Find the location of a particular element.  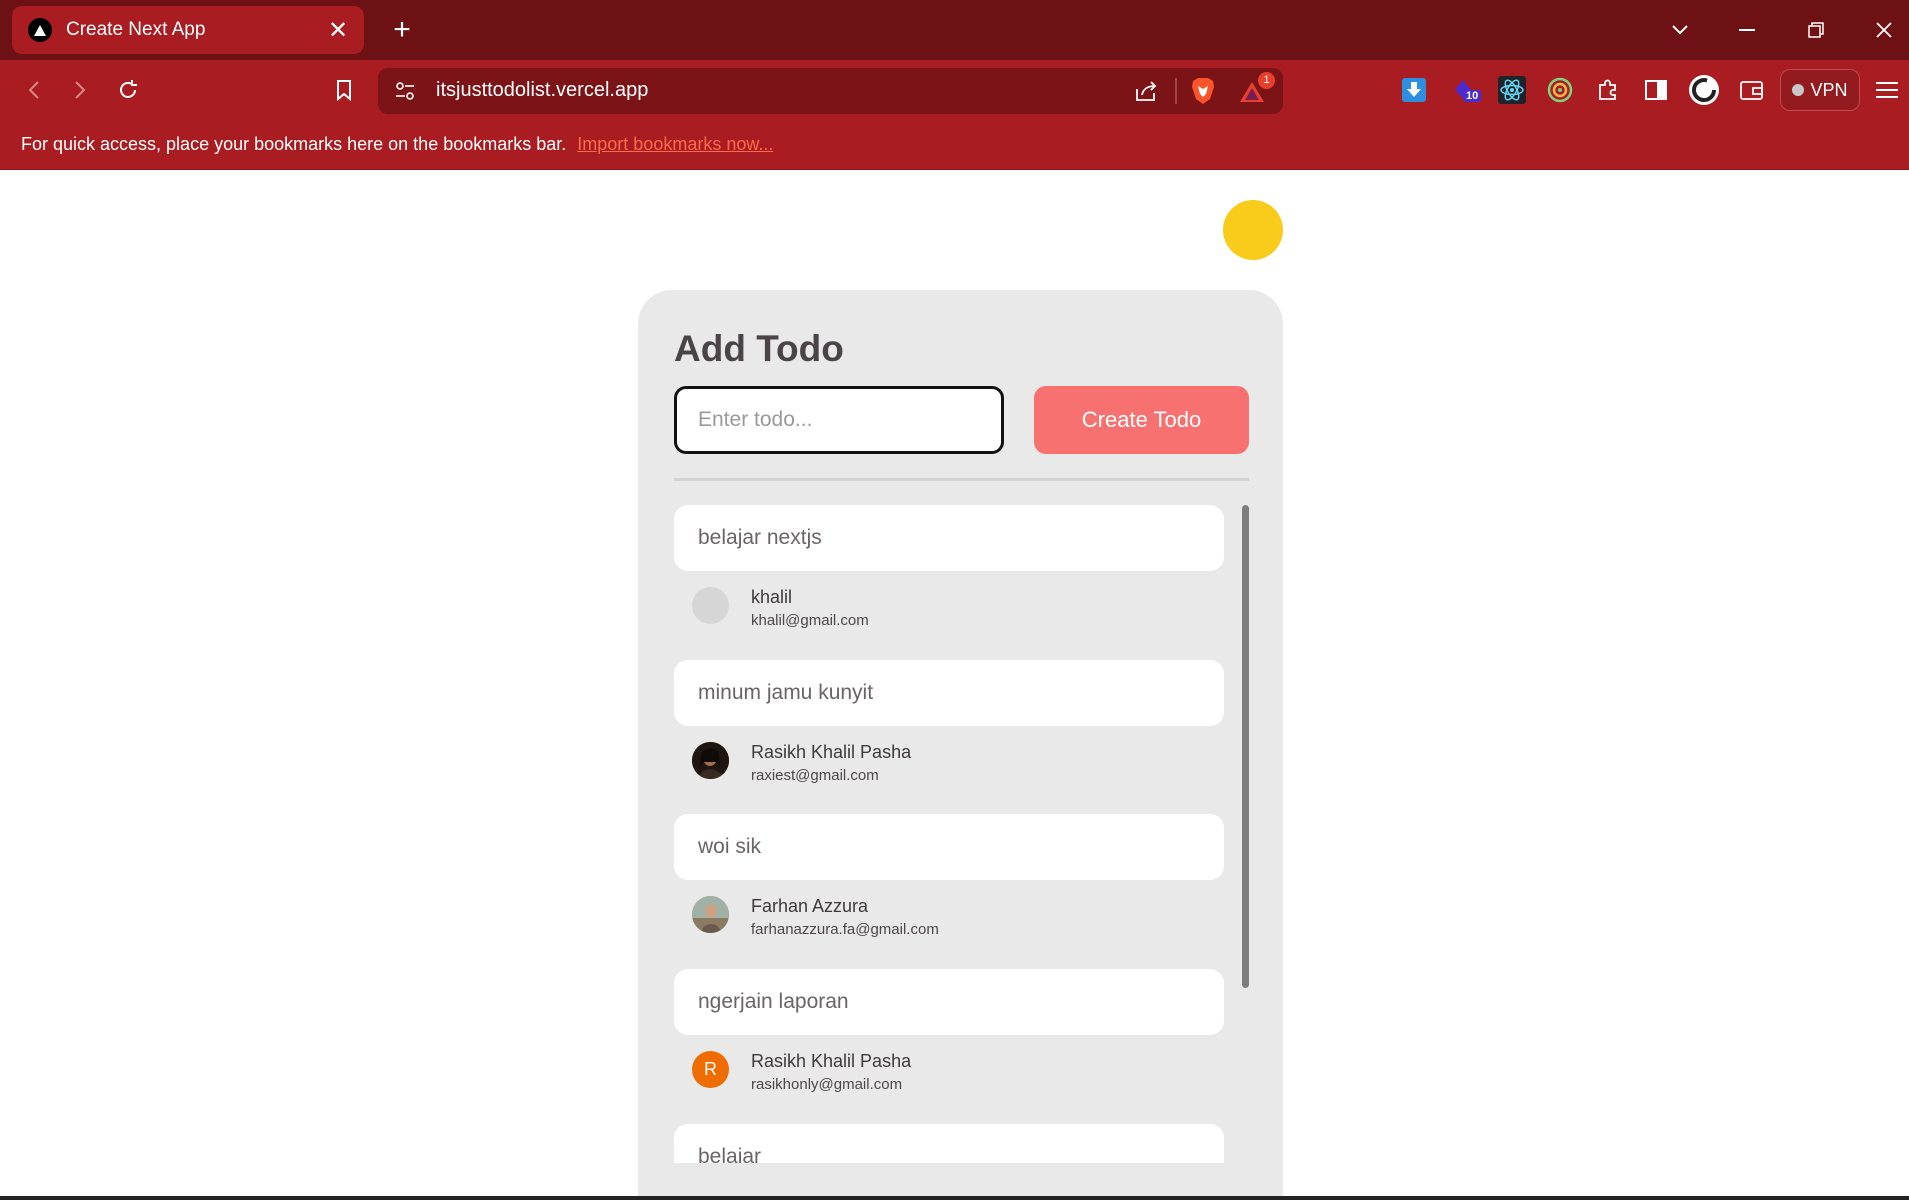

avatar: R is located at coordinates (710, 1069).